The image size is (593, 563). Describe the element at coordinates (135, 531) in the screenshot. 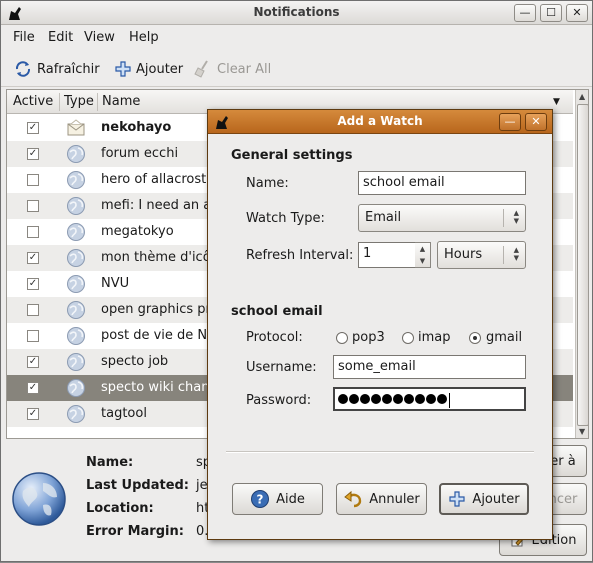

I see `error-margin-label: Error Margin:` at that location.